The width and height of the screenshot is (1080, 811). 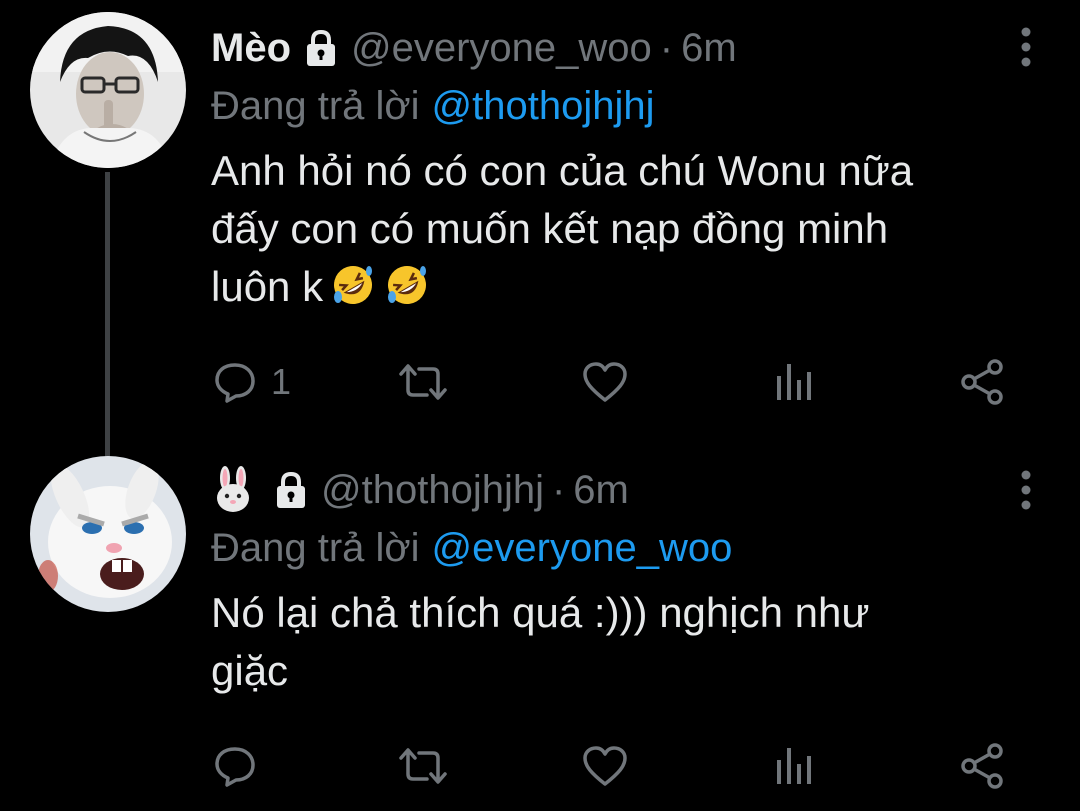 I want to click on tweet-actions, so click(x=616, y=766).